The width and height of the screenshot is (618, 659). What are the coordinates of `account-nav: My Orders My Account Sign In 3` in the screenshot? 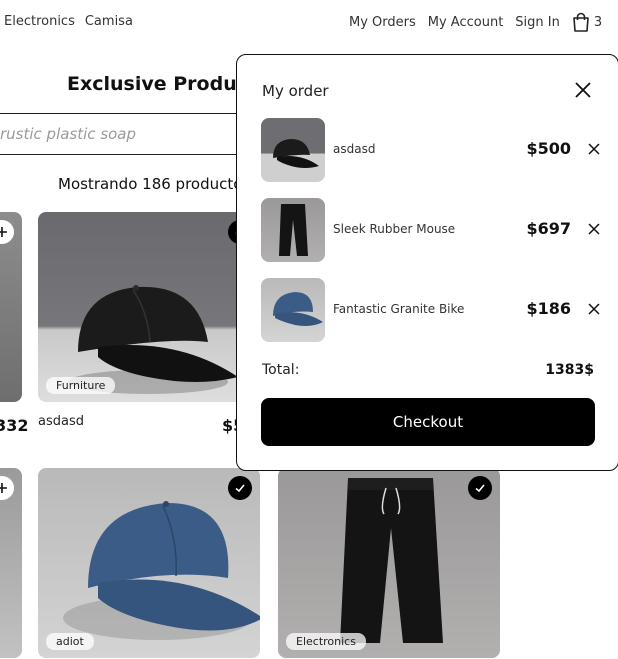 It's located at (475, 22).